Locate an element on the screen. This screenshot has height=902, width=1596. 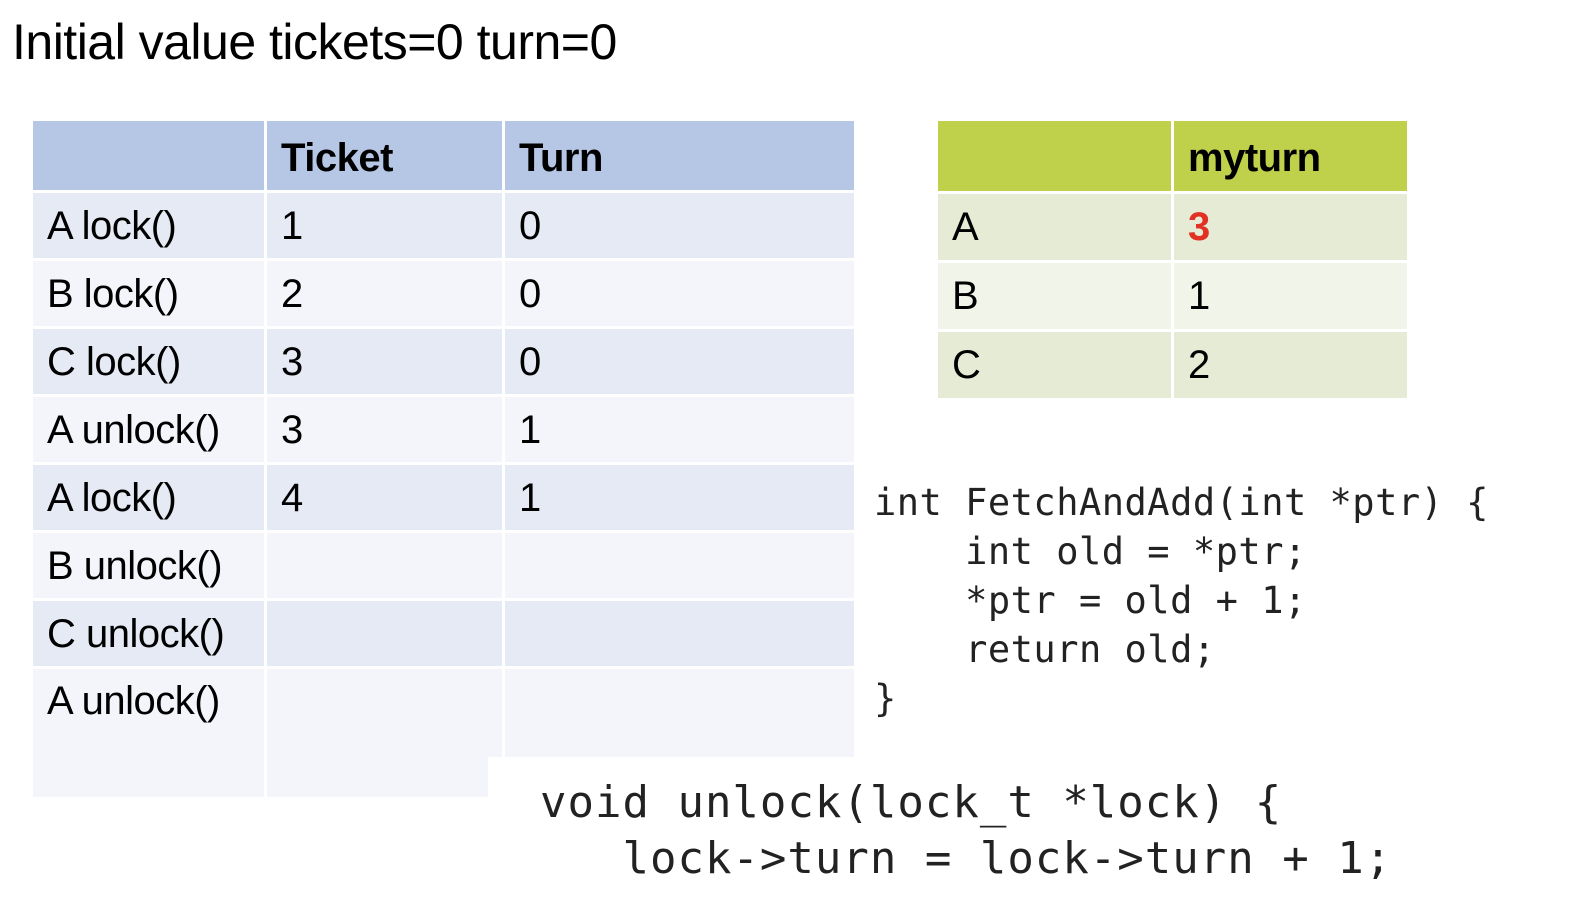
header-operation is located at coordinates (148, 155).